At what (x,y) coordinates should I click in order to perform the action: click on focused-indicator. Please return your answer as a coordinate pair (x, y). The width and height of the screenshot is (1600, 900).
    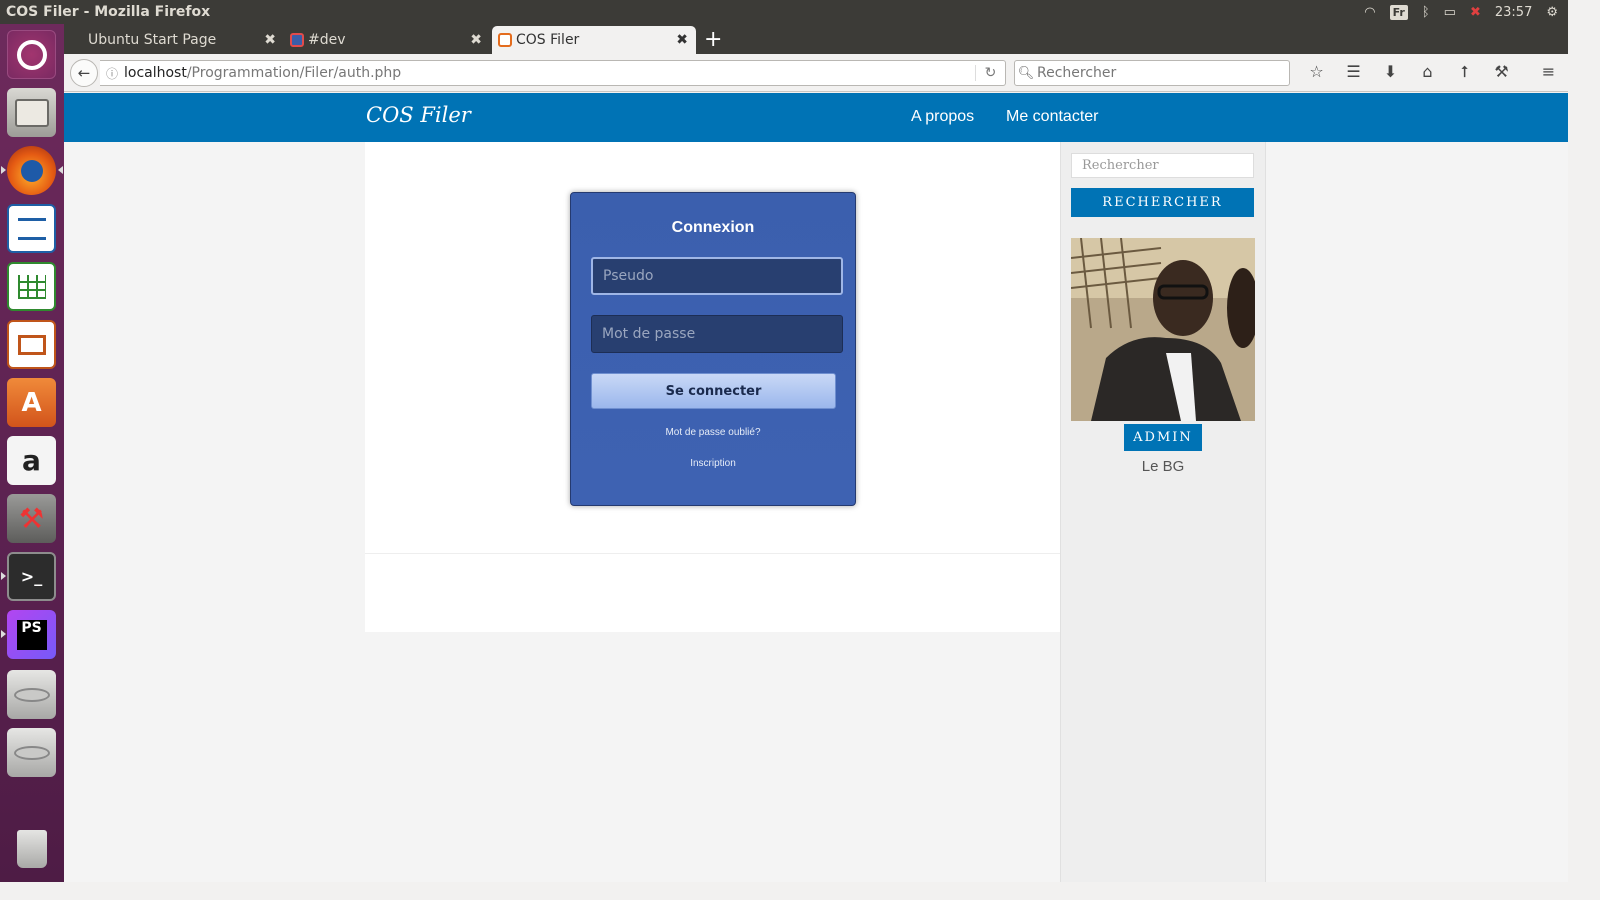
    Looking at the image, I should click on (60, 170).